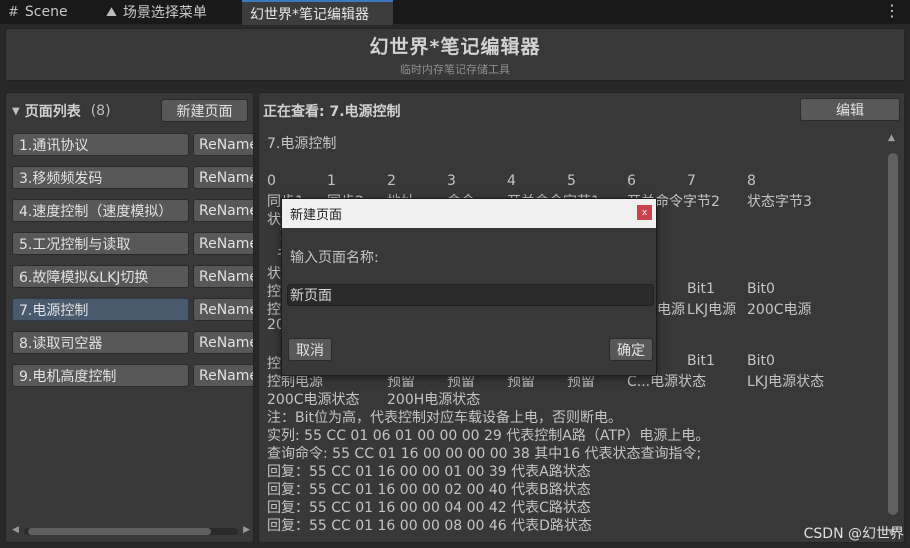  I want to click on tab-label: 幻世界*笔记编辑器, so click(309, 14).